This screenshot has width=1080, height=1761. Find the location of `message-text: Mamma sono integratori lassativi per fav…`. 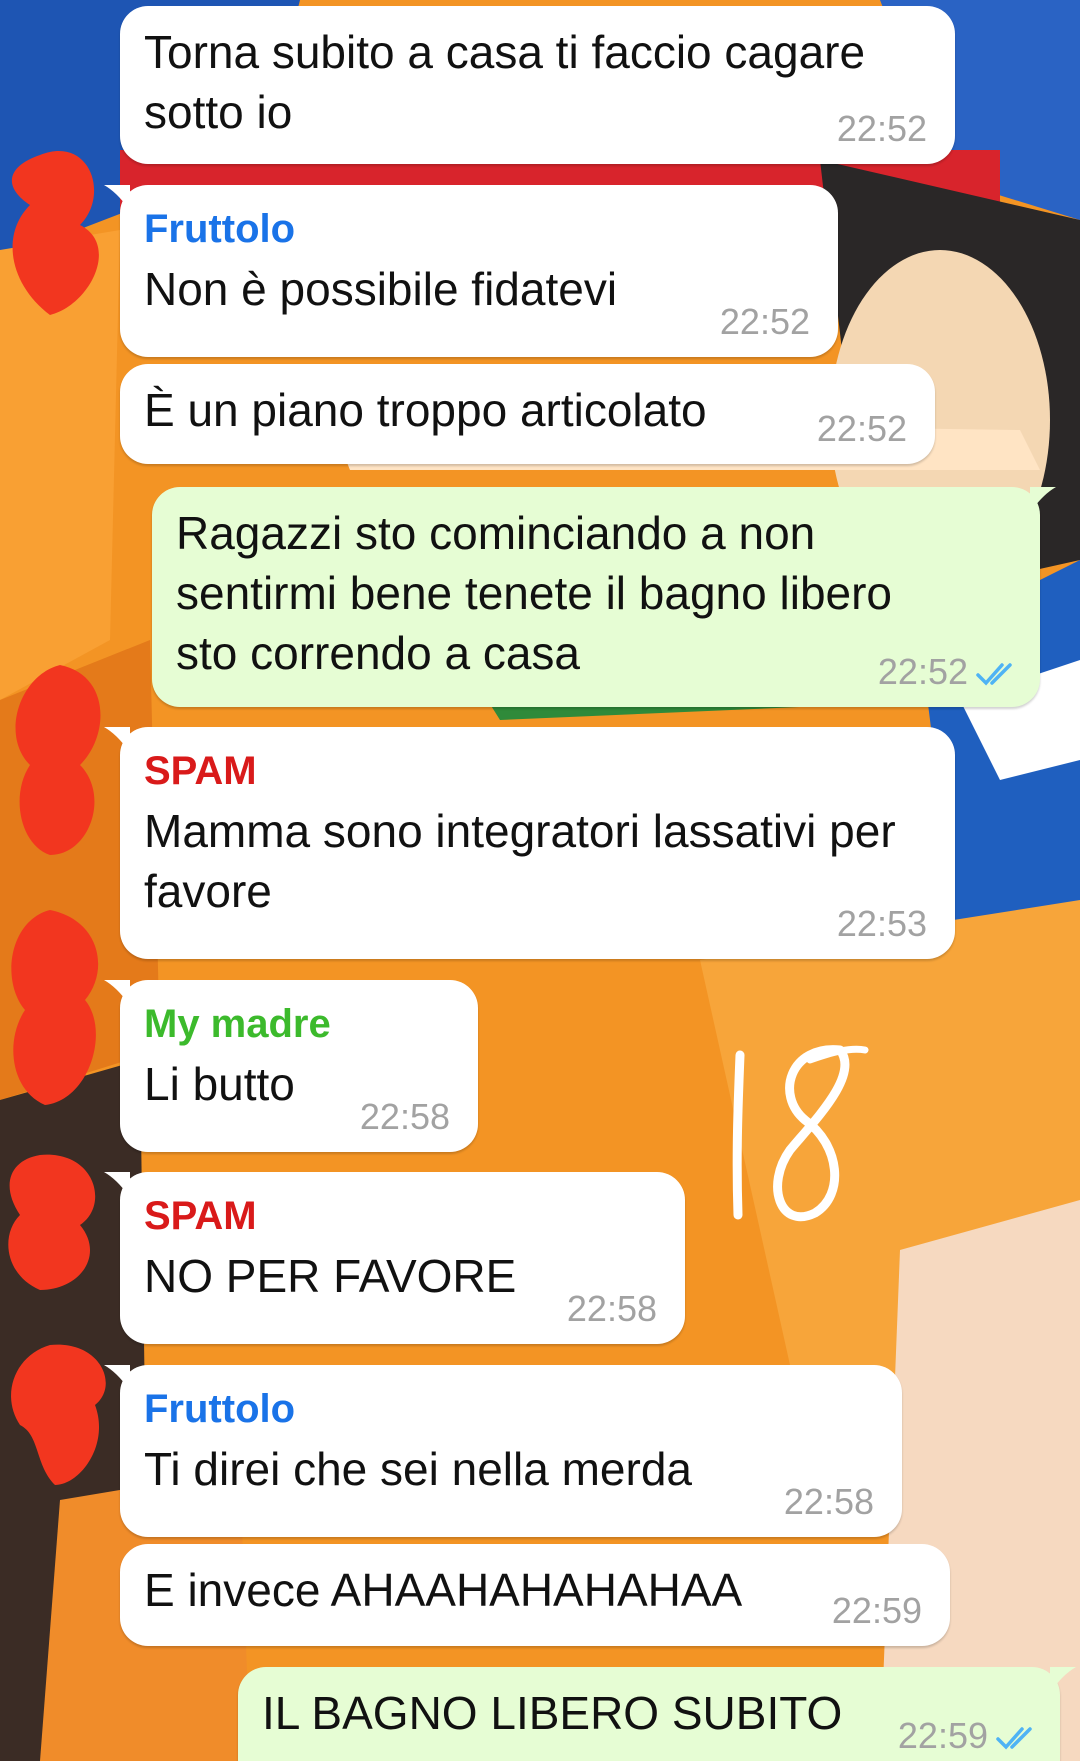

message-text: Mamma sono integratori lassativi per fav… is located at coordinates (520, 861).